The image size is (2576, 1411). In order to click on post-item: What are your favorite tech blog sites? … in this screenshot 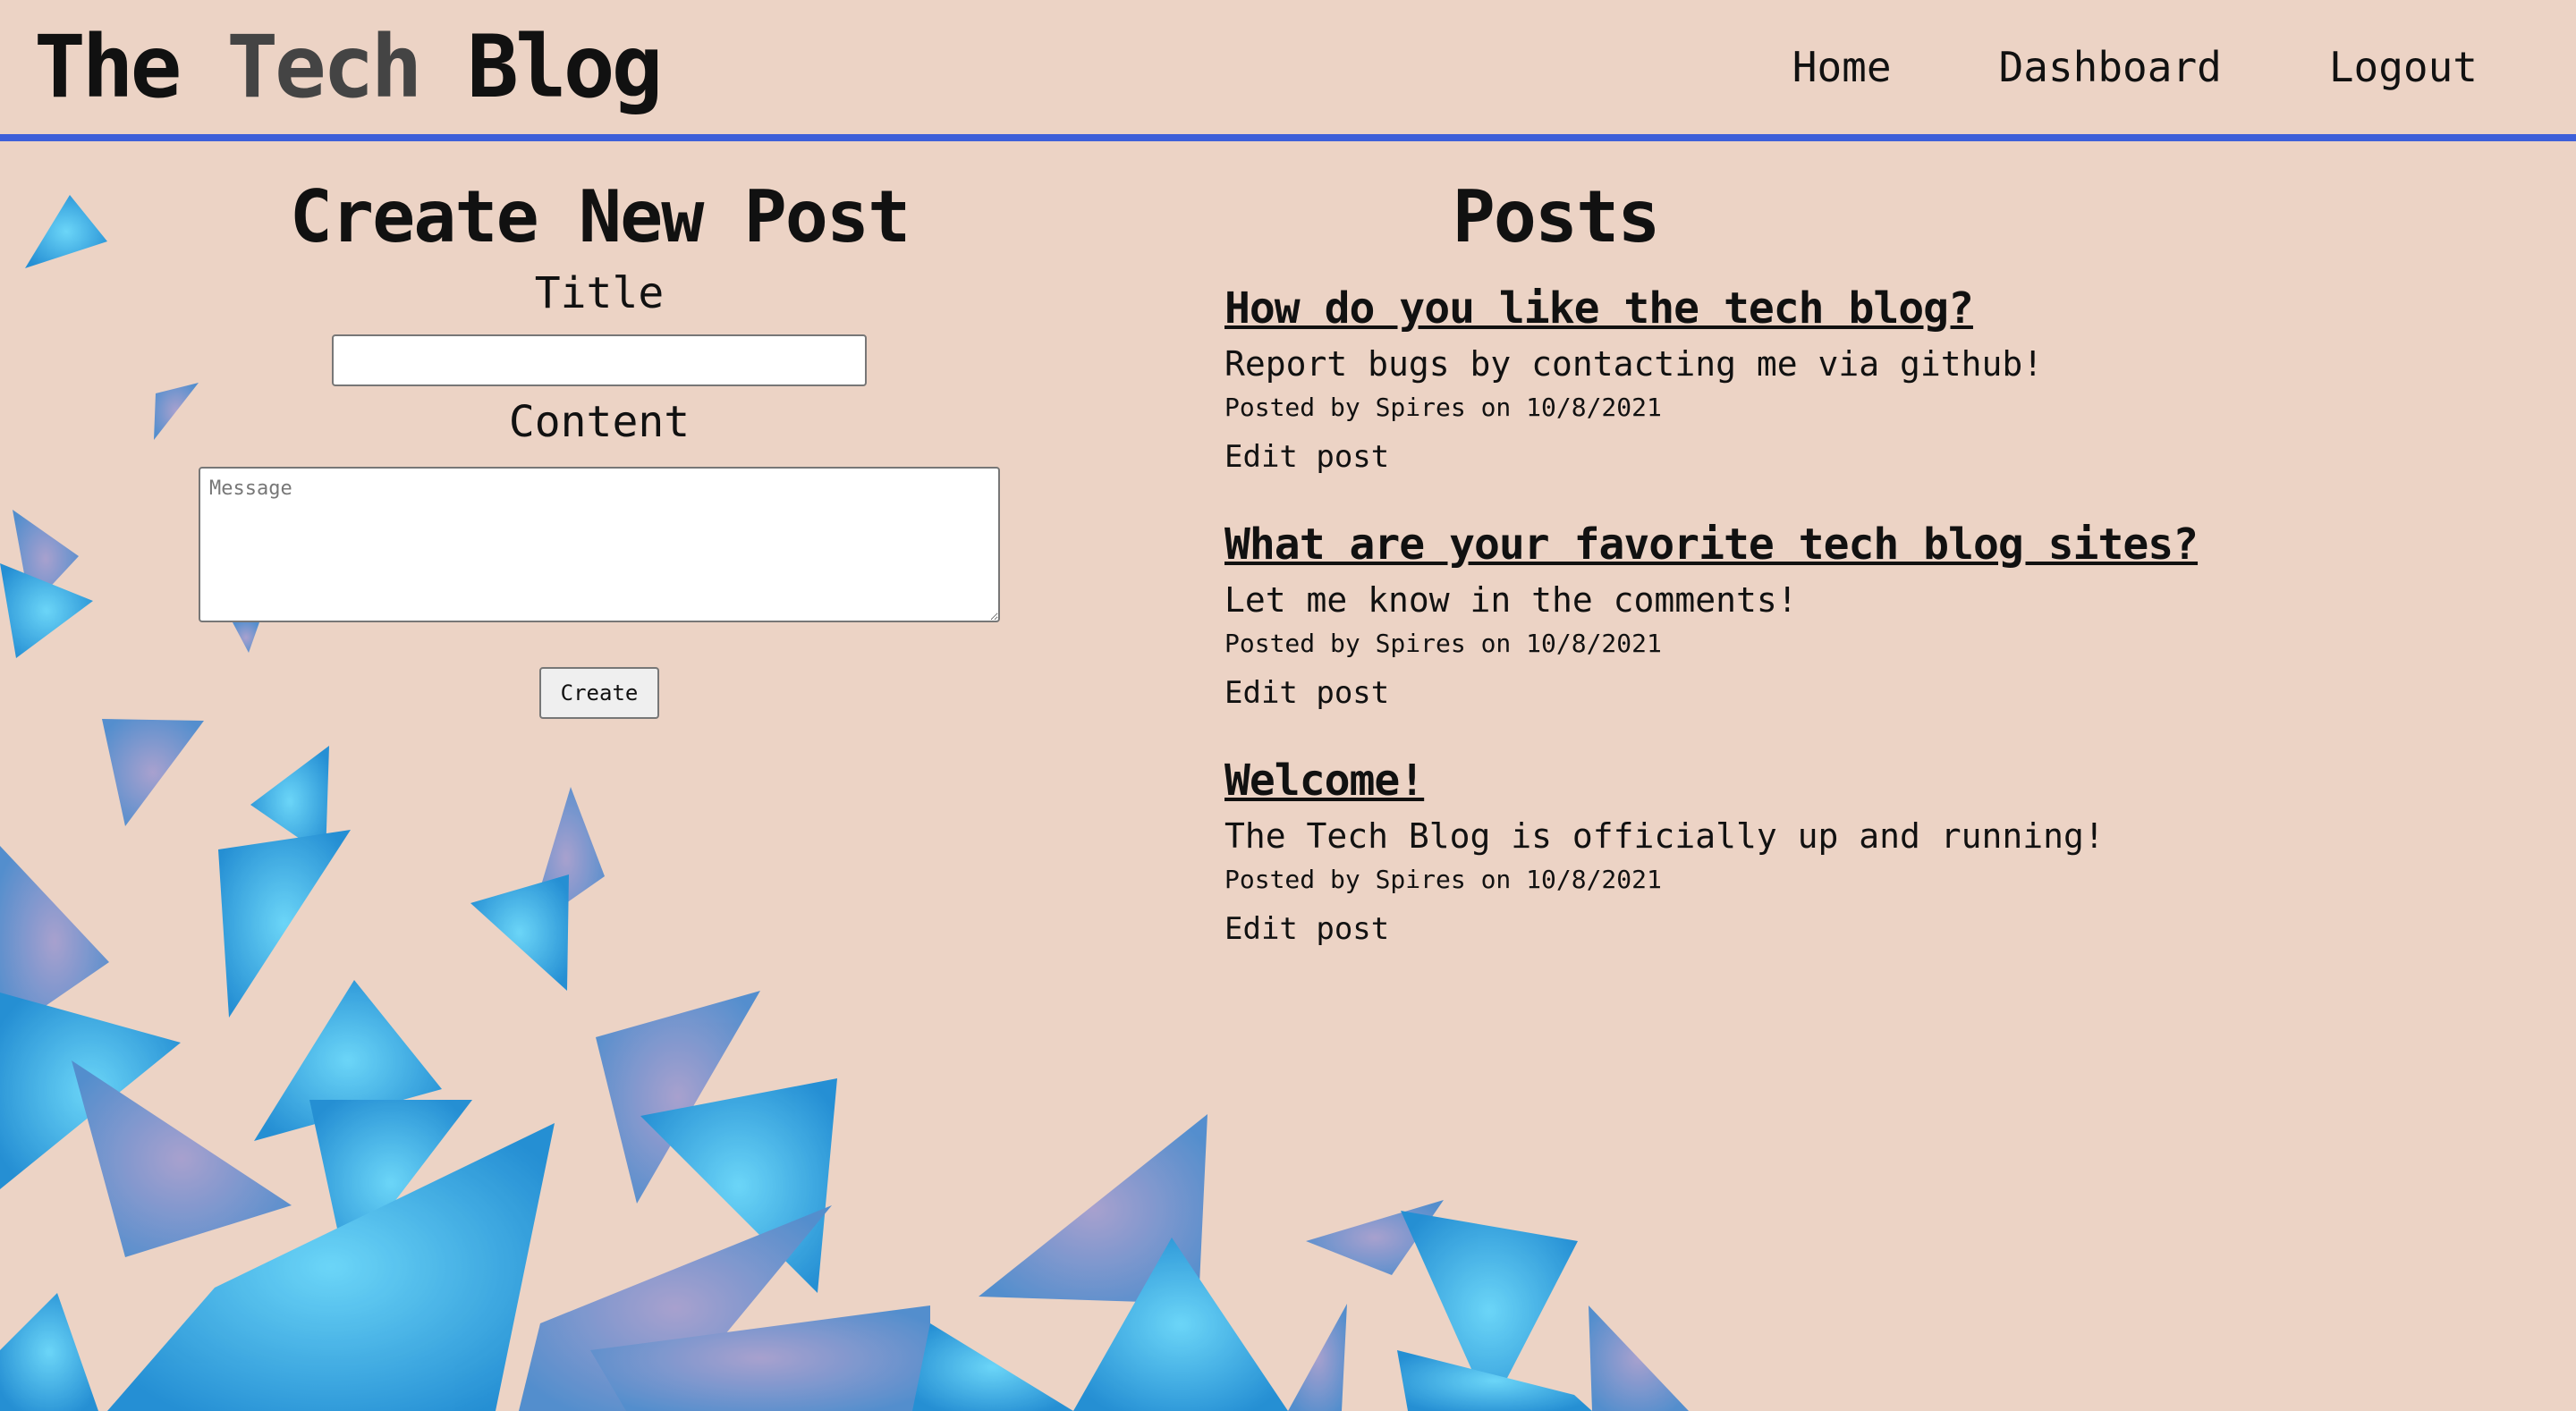, I will do `click(1796, 617)`.